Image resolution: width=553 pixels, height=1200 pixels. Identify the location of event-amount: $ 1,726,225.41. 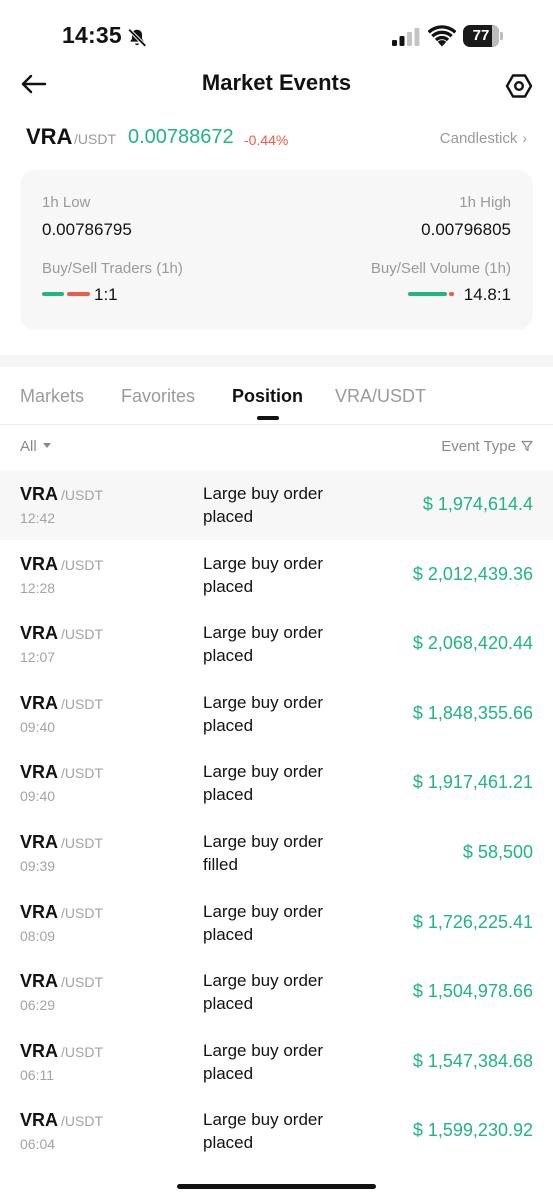
(472, 921).